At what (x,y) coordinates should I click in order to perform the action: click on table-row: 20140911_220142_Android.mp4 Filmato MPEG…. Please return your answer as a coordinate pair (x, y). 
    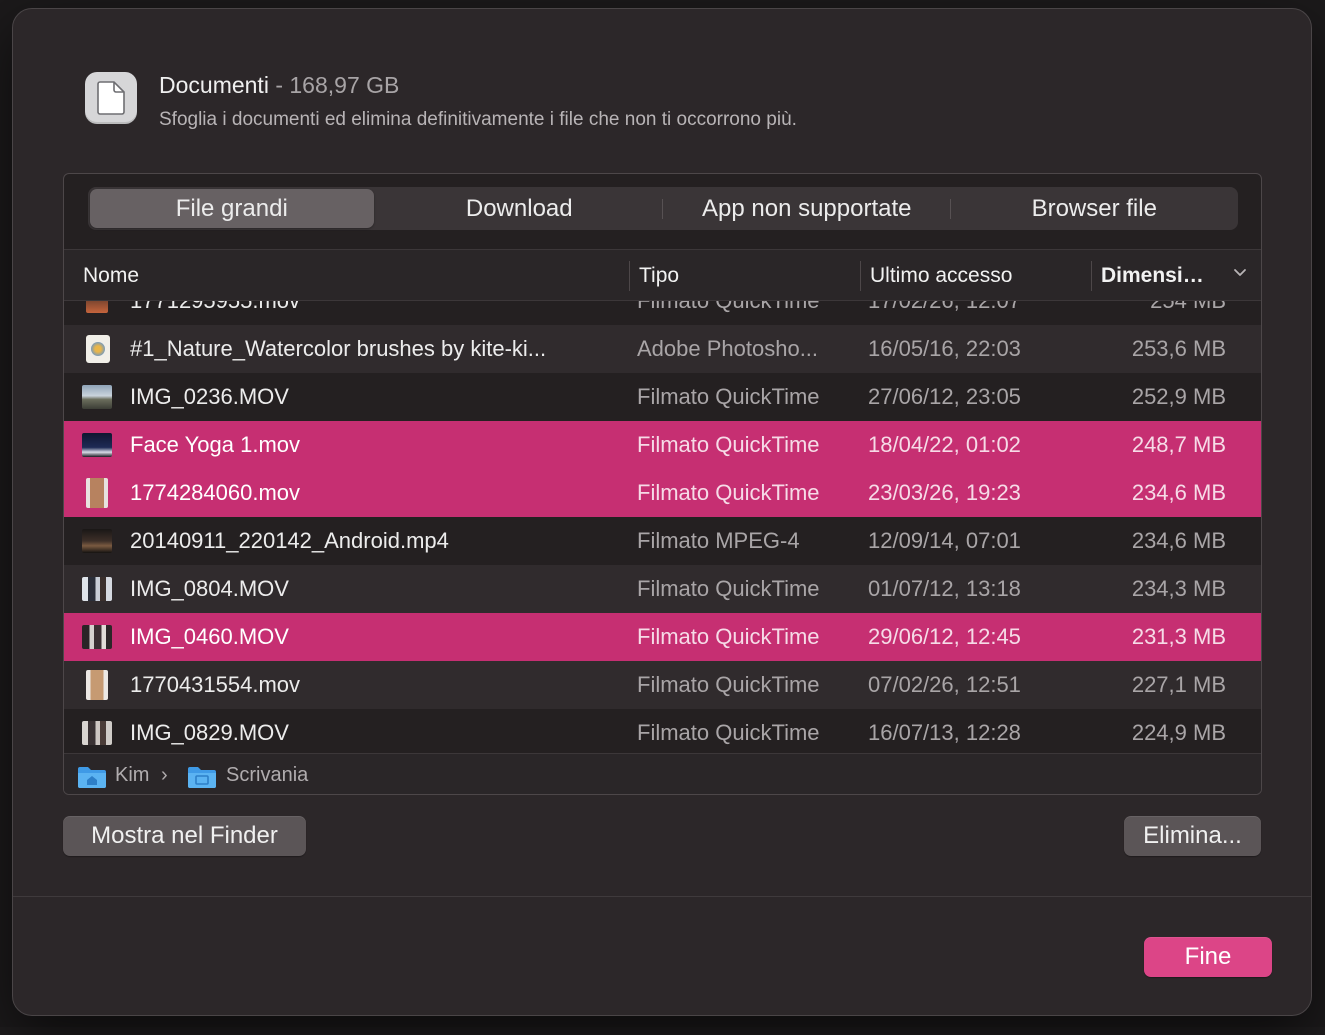
    Looking at the image, I should click on (662, 541).